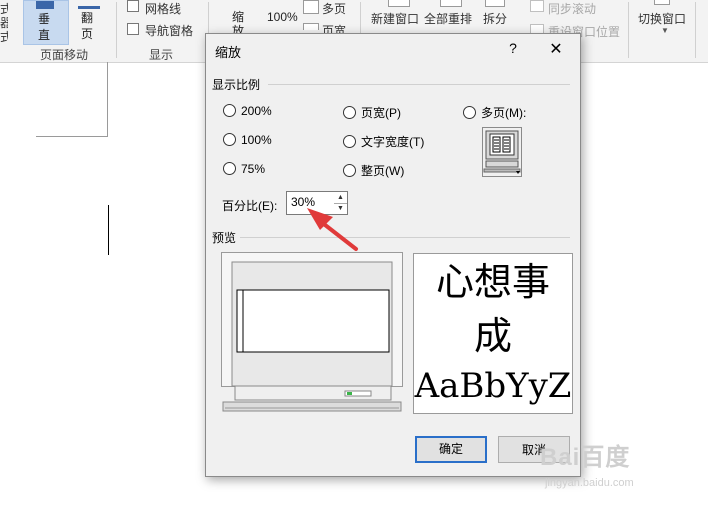  What do you see at coordinates (381, 113) in the screenshot?
I see `radio-page-width-label: 页宽(P)` at bounding box center [381, 113].